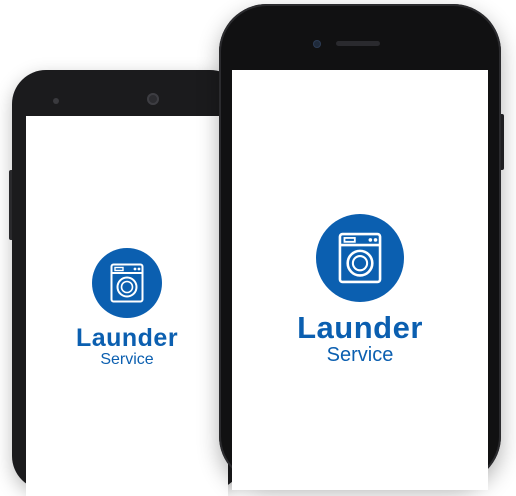  I want to click on iphone-earpiece, so click(358, 43).